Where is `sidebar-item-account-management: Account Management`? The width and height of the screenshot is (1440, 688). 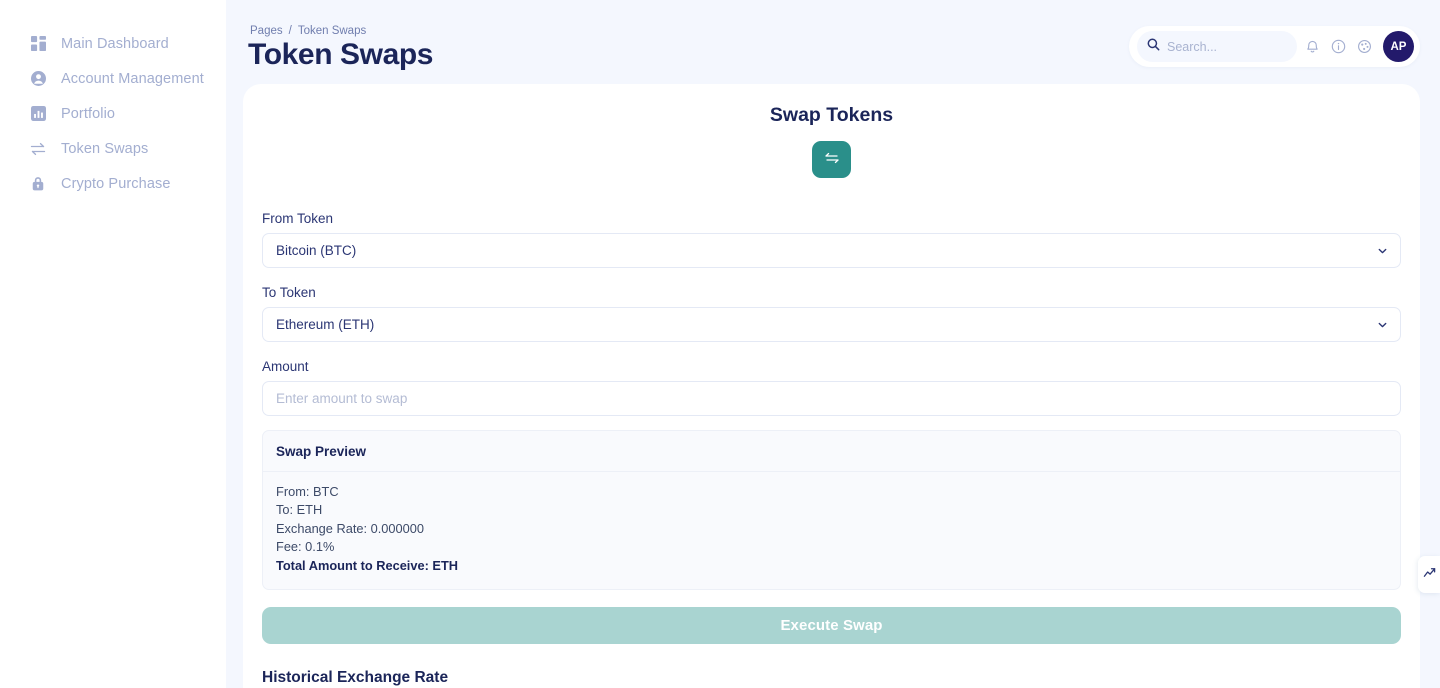 sidebar-item-account-management: Account Management is located at coordinates (113, 78).